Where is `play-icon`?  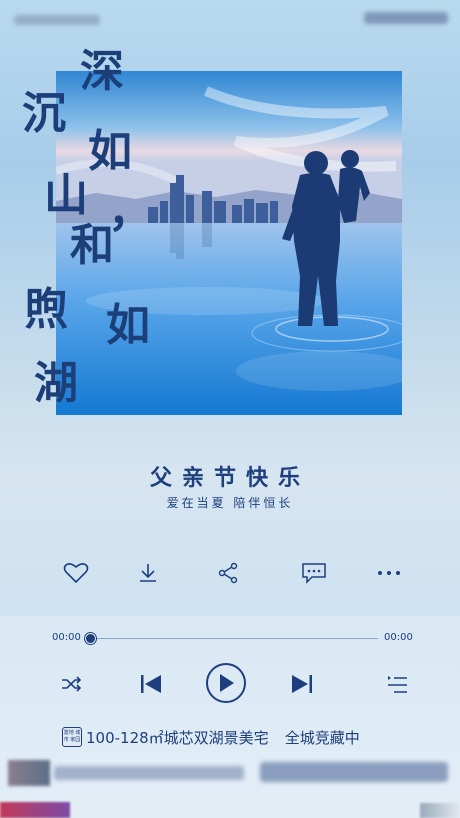 play-icon is located at coordinates (227, 683).